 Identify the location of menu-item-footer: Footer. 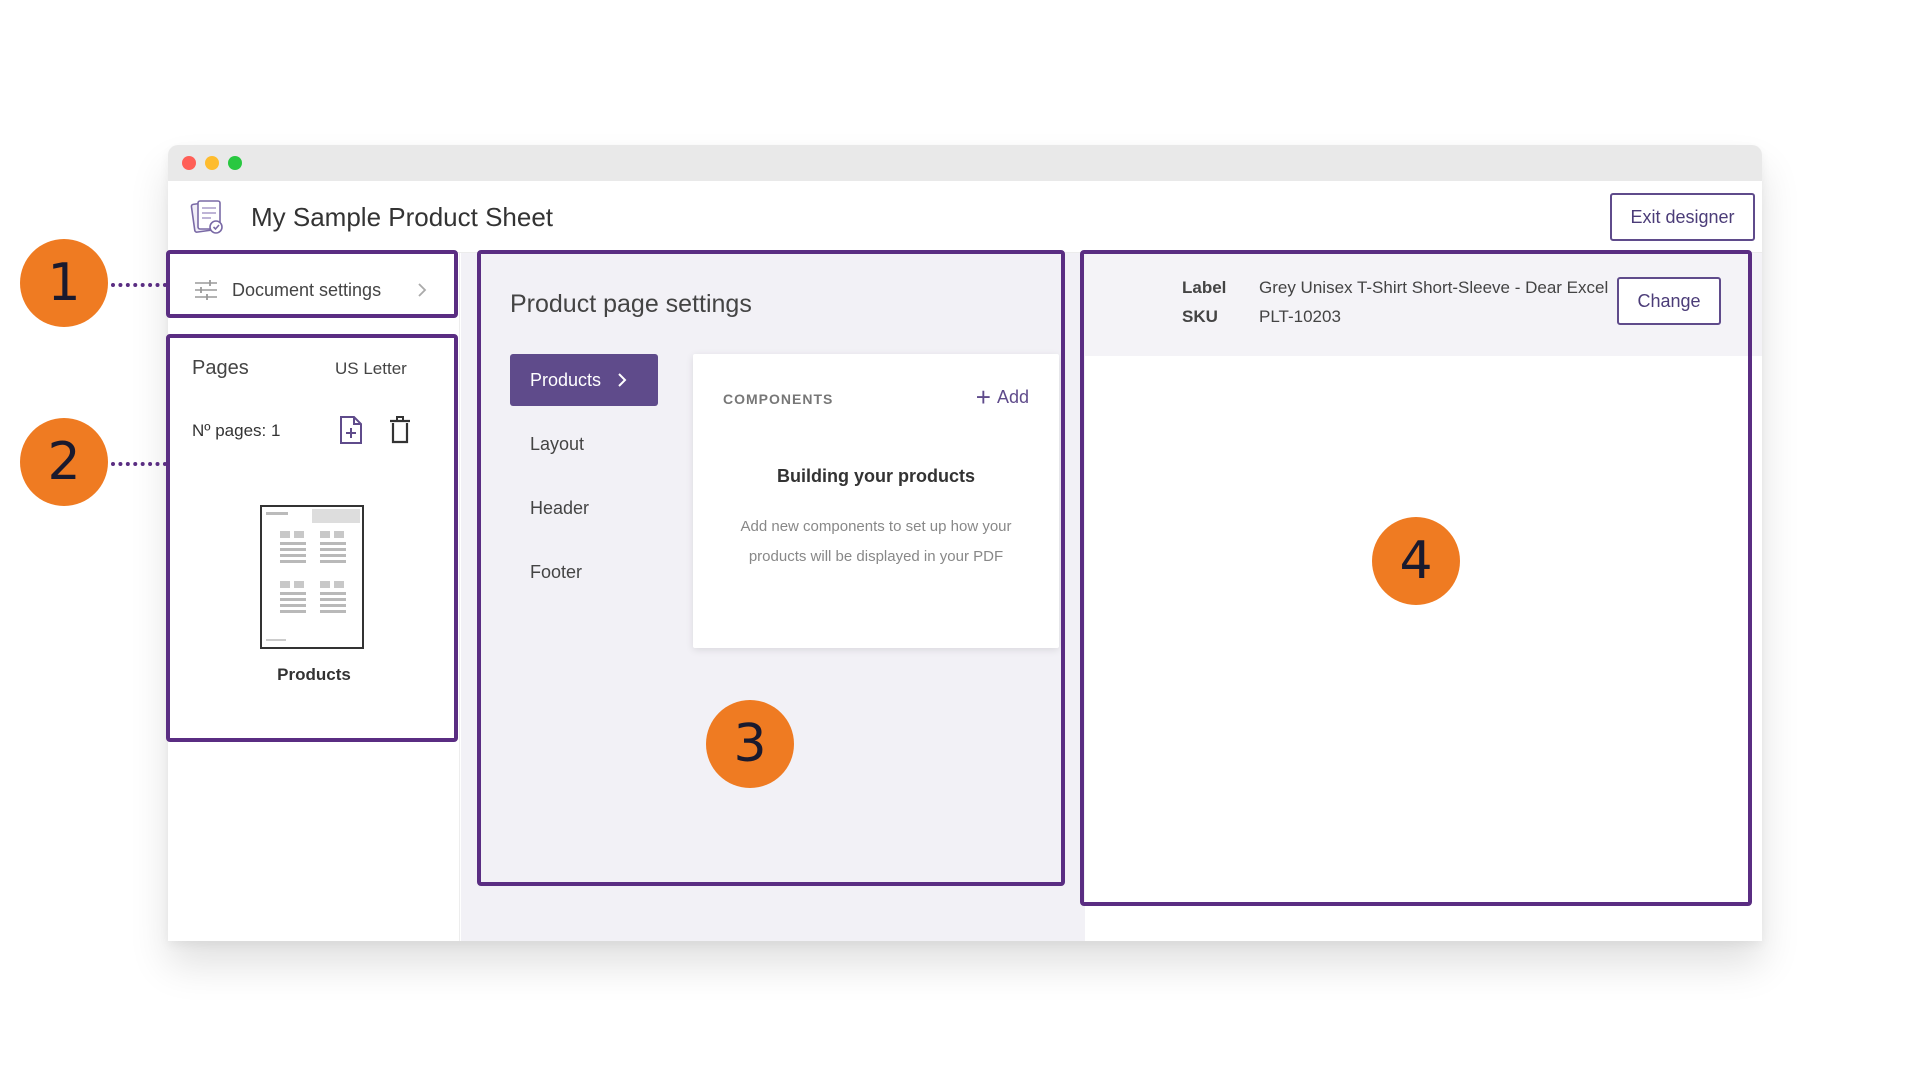
(584, 572).